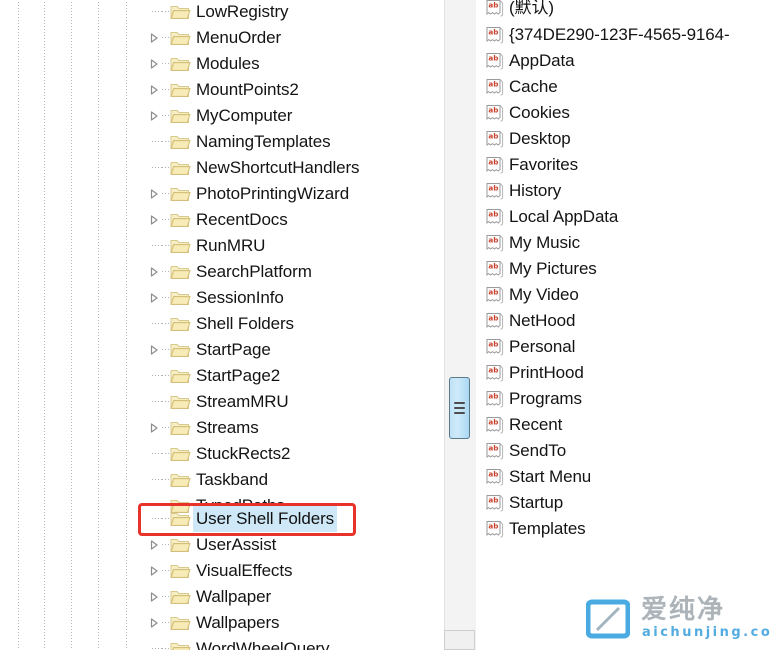  I want to click on value-row: ab Programs, so click(624, 399).